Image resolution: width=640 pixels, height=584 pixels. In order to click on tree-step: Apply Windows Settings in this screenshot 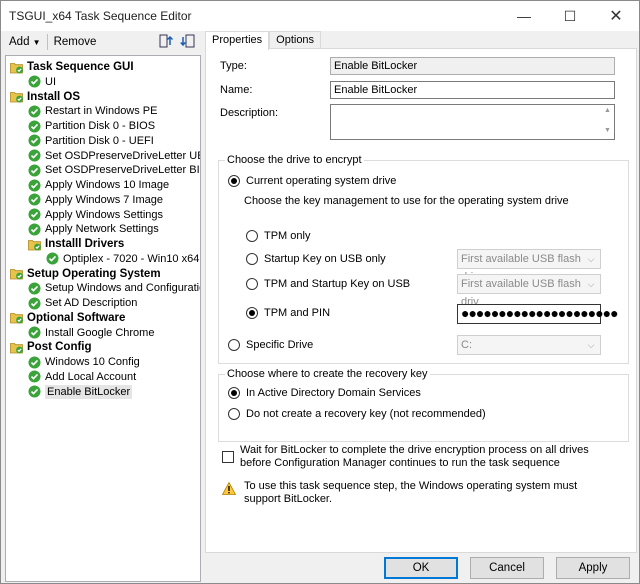, I will do `click(95, 215)`.